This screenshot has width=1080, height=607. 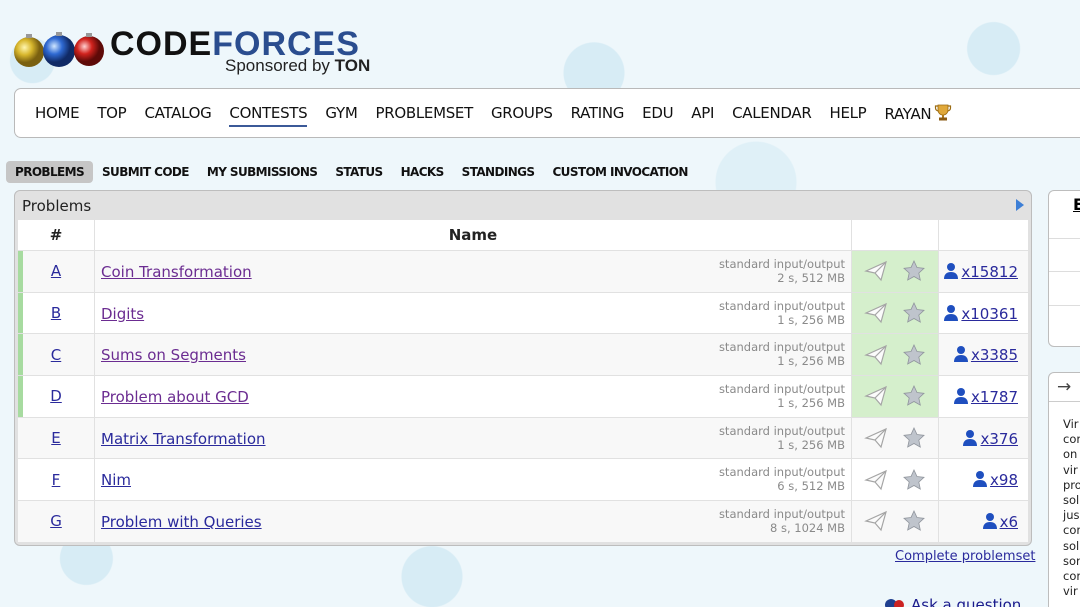 I want to click on arrow-right-icon: →, so click(x=1064, y=387).